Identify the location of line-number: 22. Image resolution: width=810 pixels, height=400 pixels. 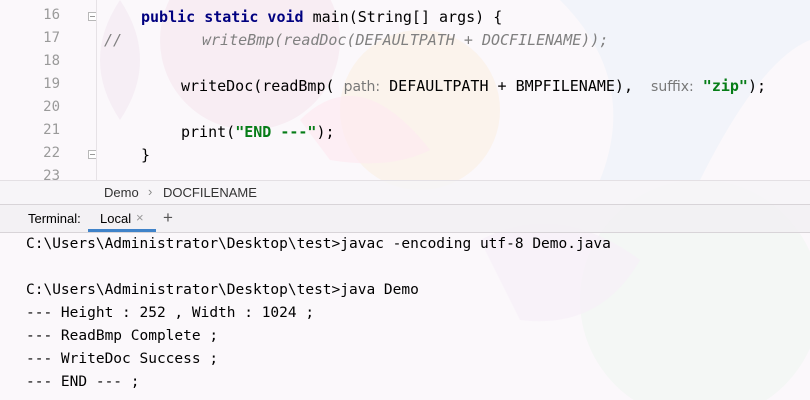
(51, 153).